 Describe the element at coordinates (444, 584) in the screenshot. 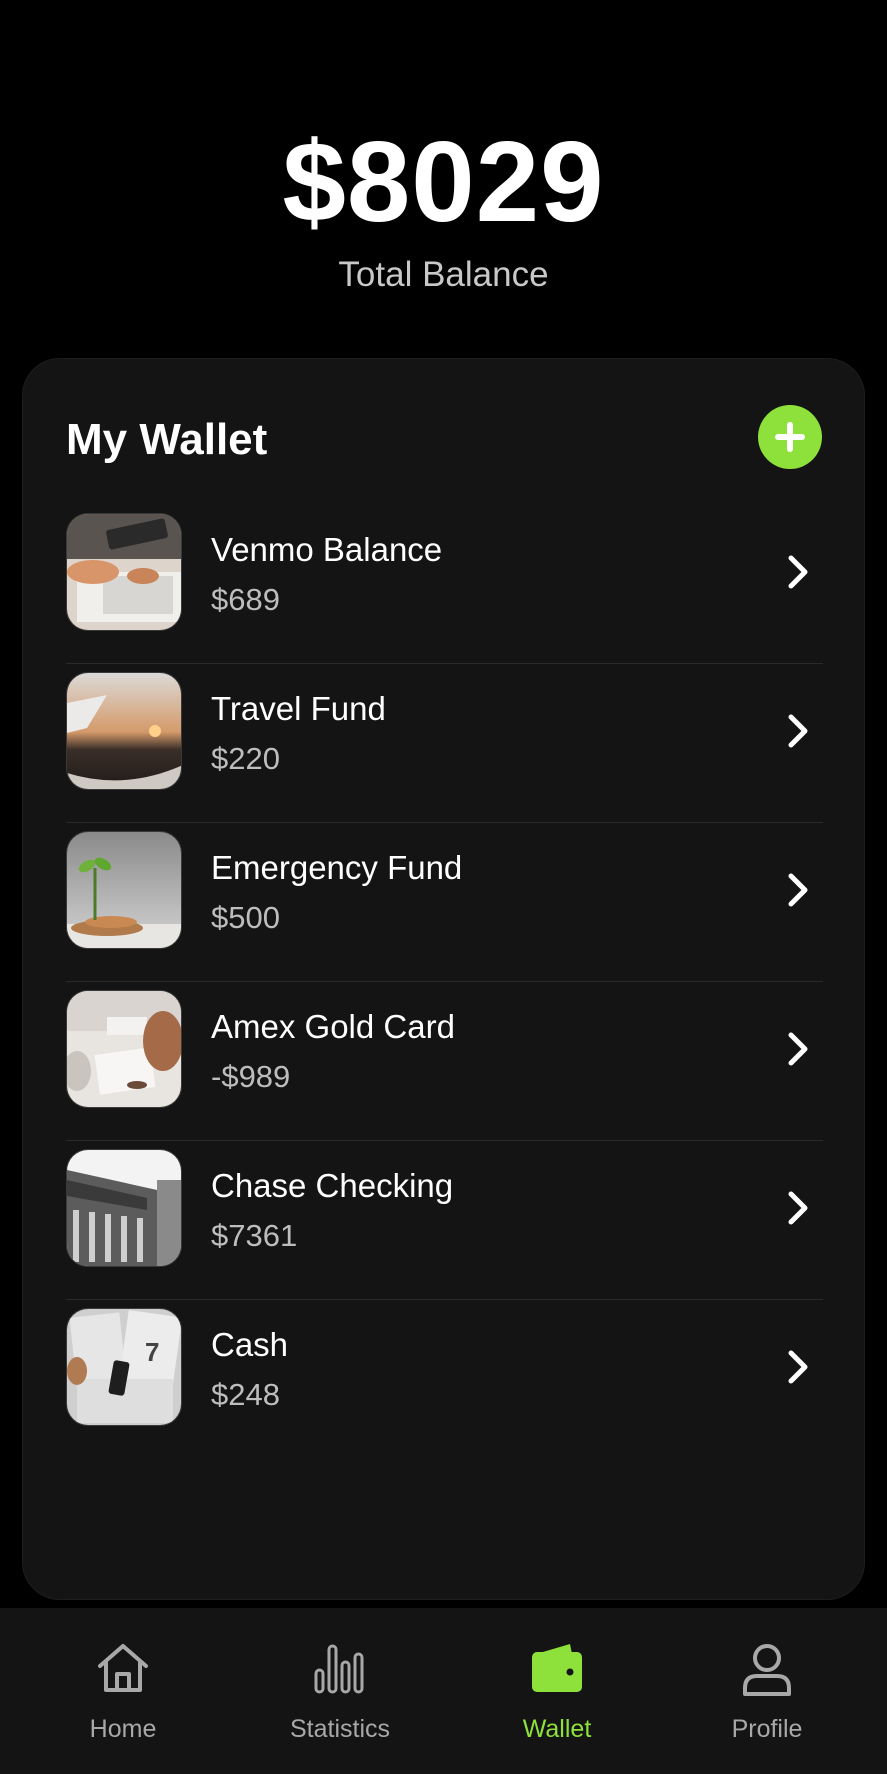

I see `wallet-row-venmo: Venmo Balance $689` at that location.